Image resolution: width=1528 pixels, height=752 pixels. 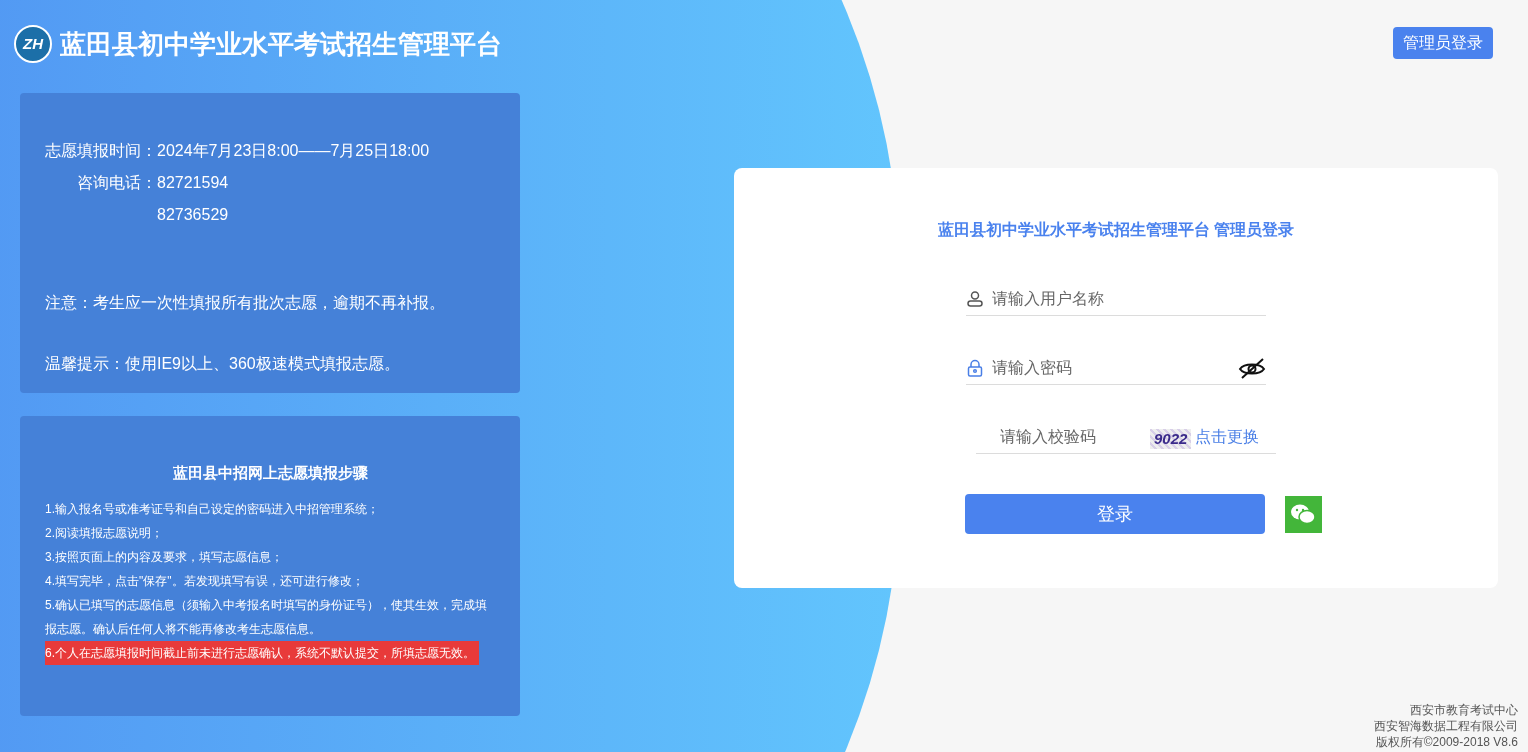 I want to click on refresh-captcha-link: 点击更换, so click(x=1227, y=437).